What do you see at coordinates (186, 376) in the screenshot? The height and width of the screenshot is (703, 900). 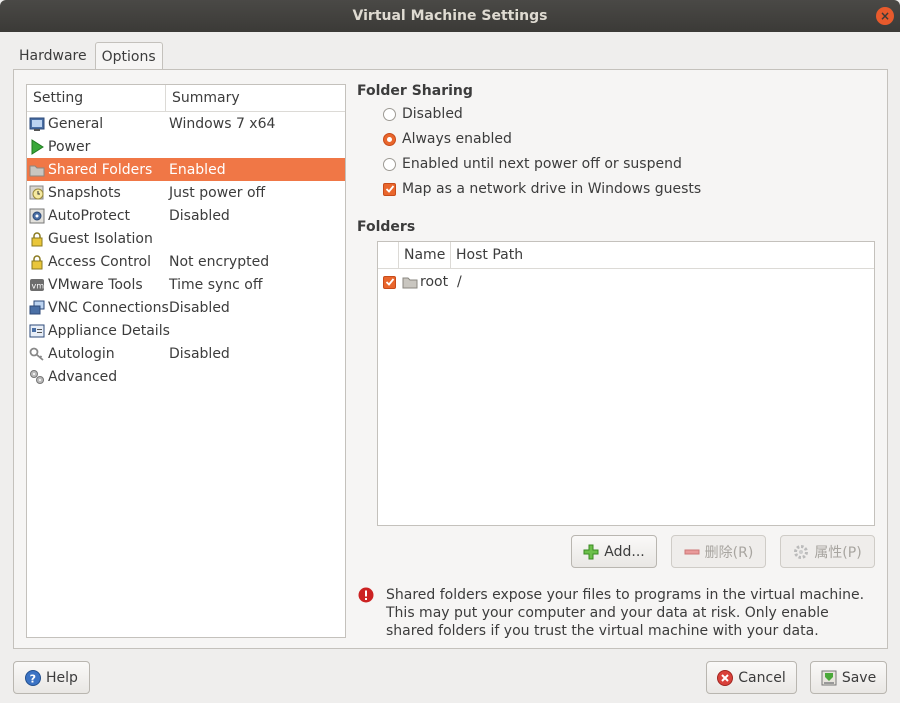 I see `list-item-advanced: Advanced` at bounding box center [186, 376].